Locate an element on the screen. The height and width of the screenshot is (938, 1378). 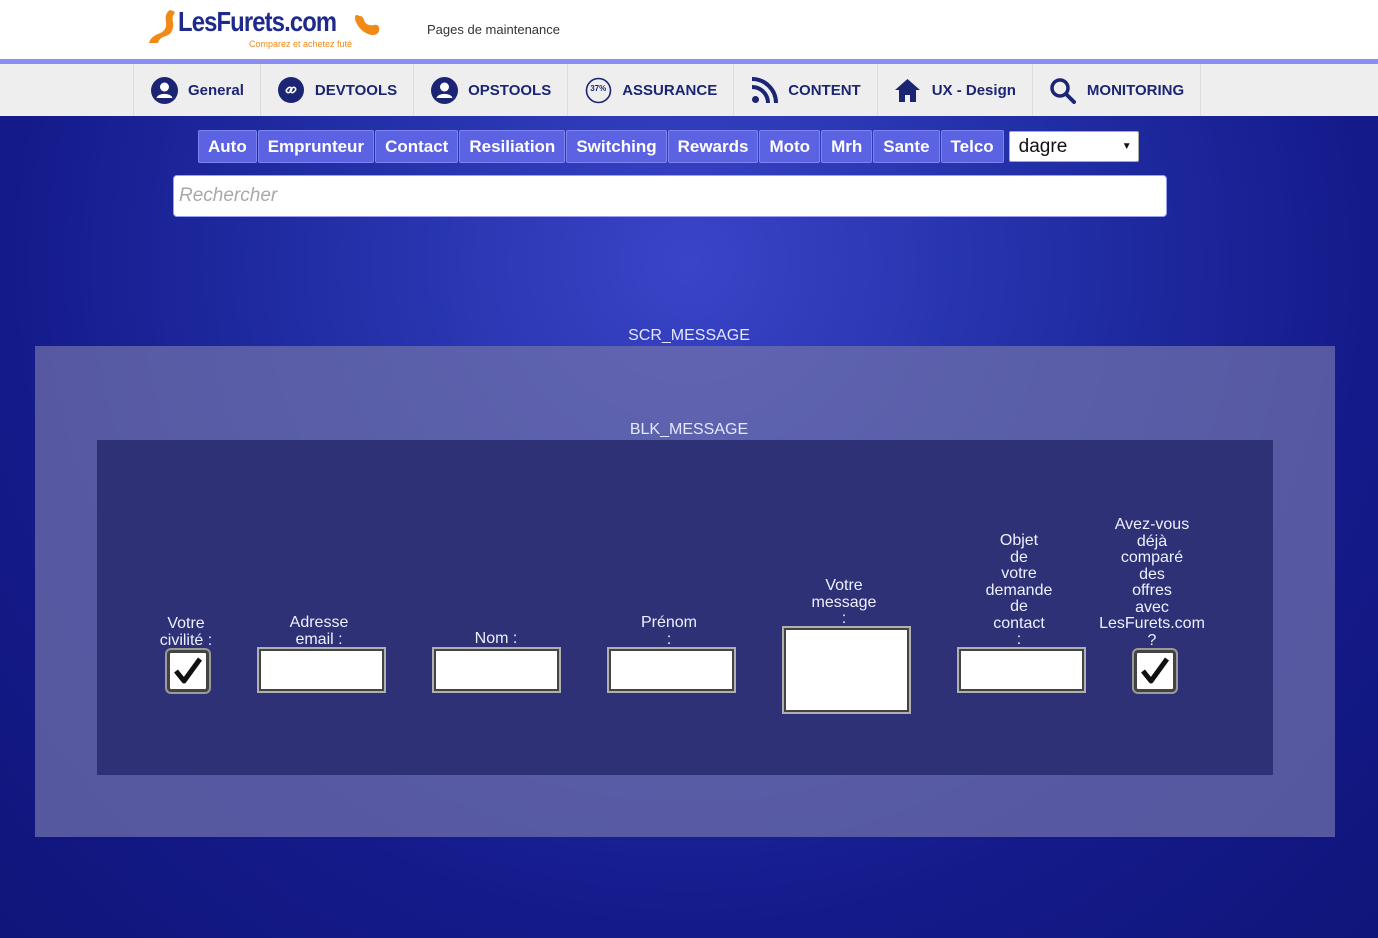
nav-item-label: OPSTOOLS is located at coordinates (510, 90).